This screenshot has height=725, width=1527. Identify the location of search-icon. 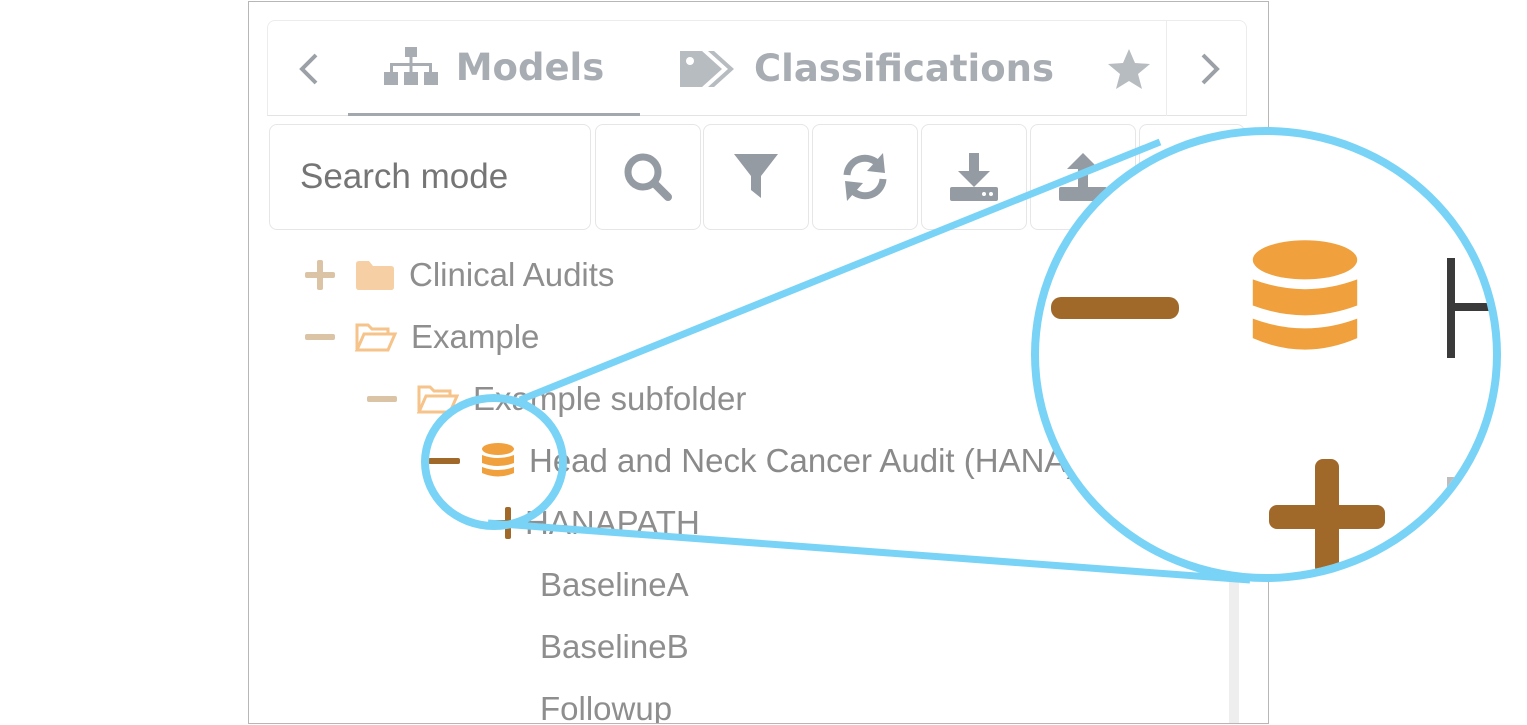
(648, 177).